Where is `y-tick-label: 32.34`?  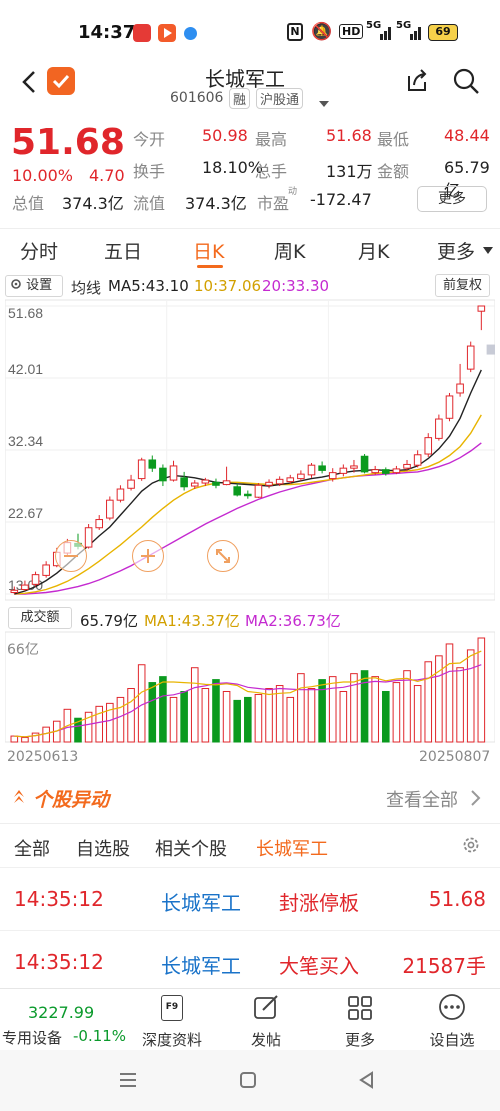
y-tick-label: 32.34 is located at coordinates (25, 441).